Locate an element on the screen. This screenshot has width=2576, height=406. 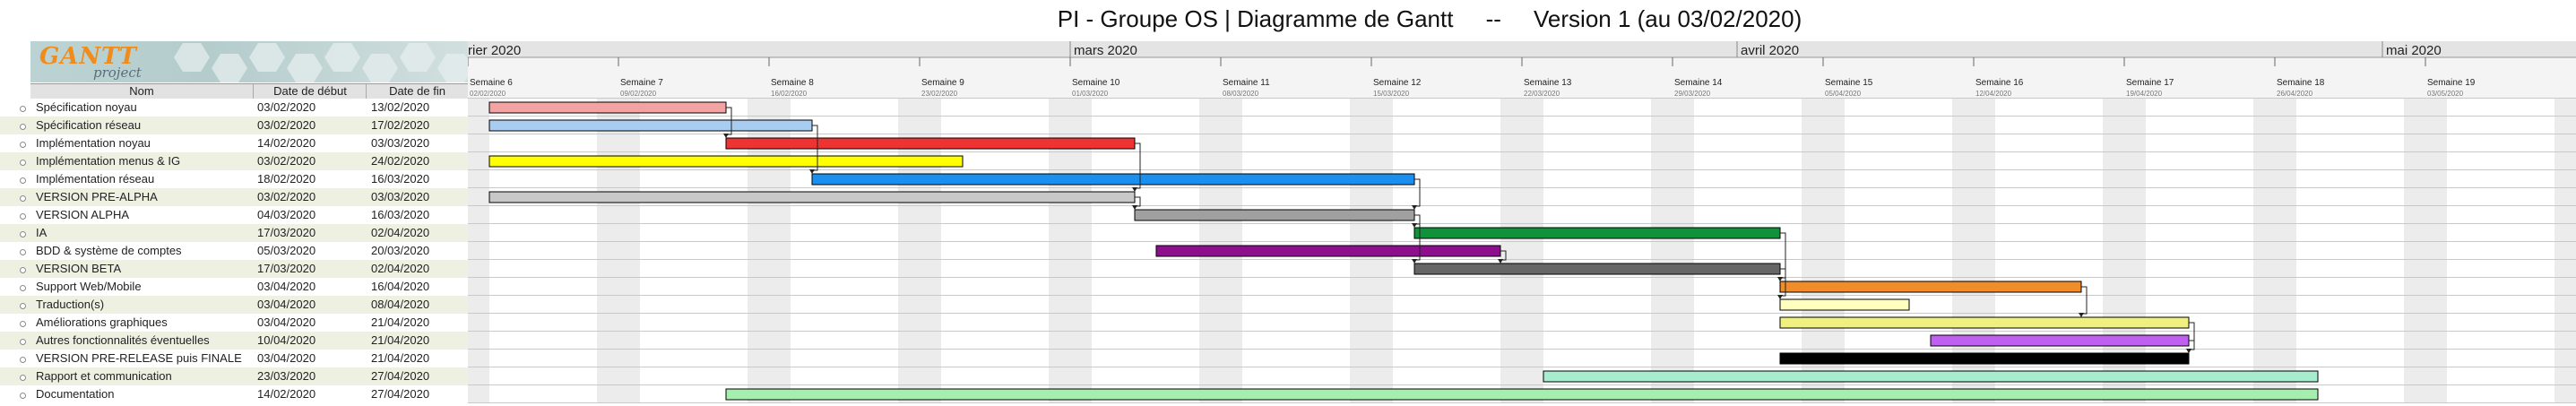
week-date: 29/03/2020 is located at coordinates (1692, 94).